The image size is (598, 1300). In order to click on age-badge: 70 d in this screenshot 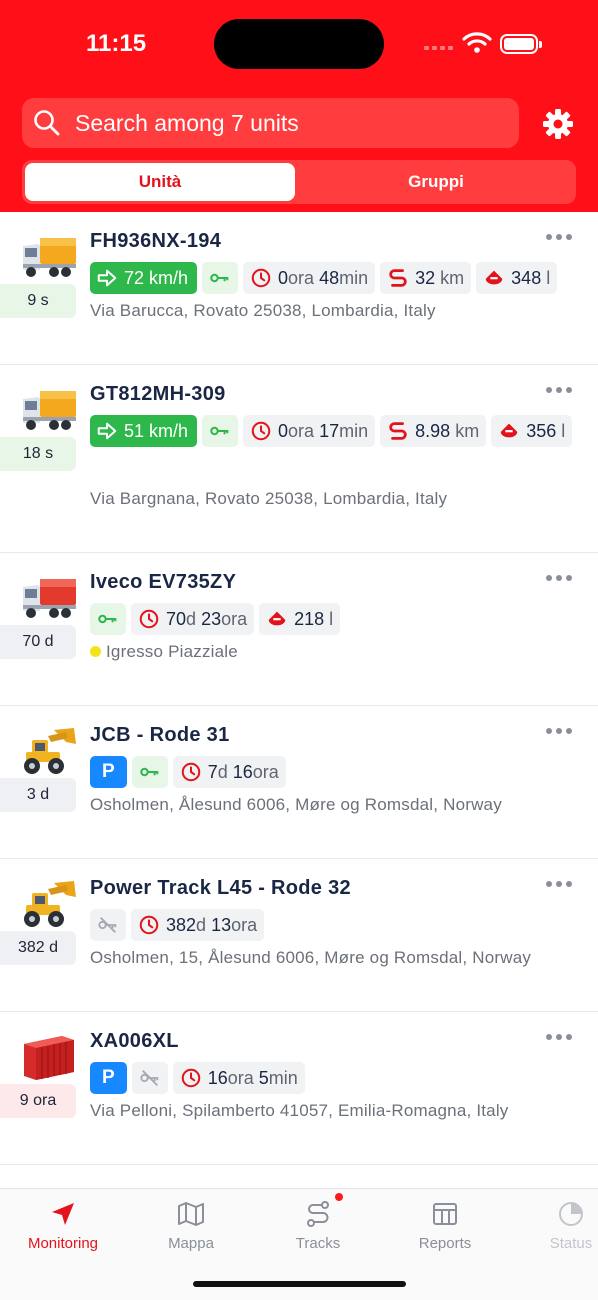, I will do `click(38, 642)`.